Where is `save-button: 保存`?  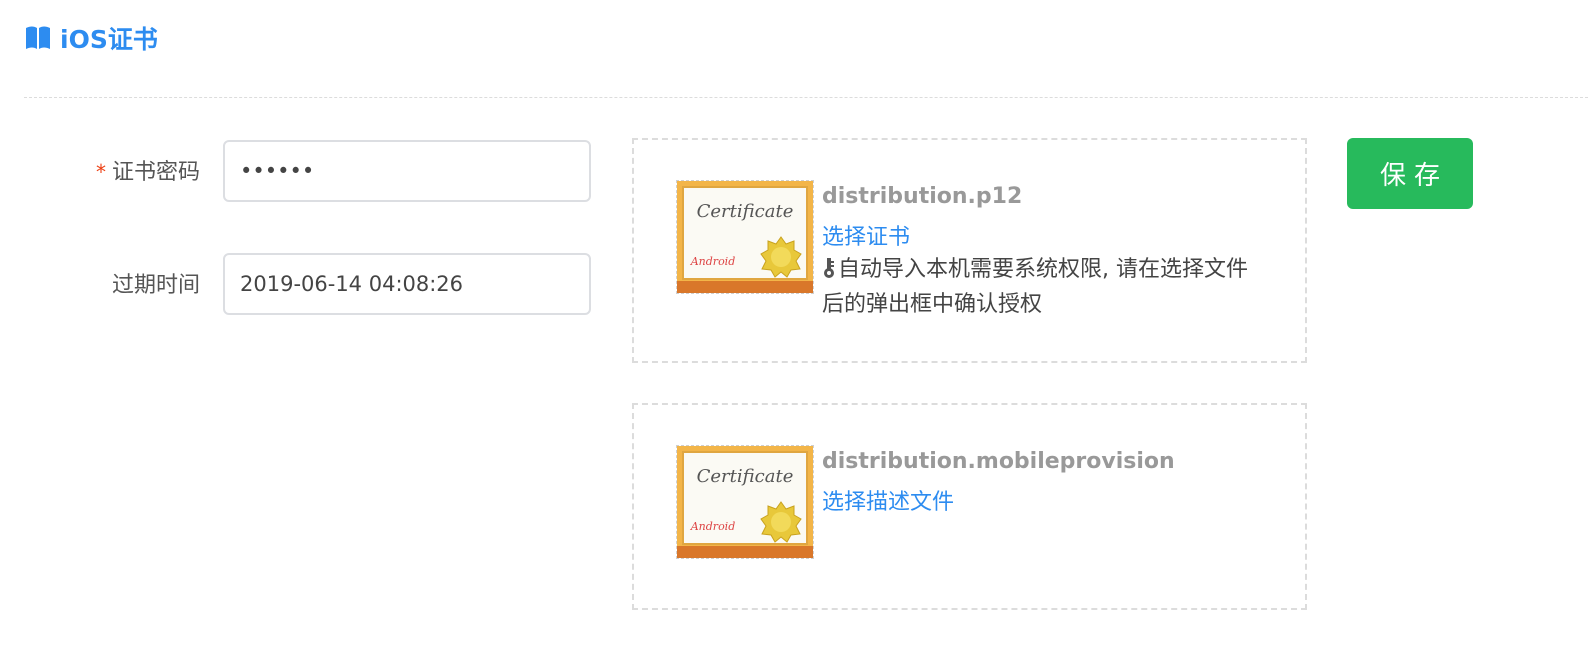 save-button: 保存 is located at coordinates (1410, 173).